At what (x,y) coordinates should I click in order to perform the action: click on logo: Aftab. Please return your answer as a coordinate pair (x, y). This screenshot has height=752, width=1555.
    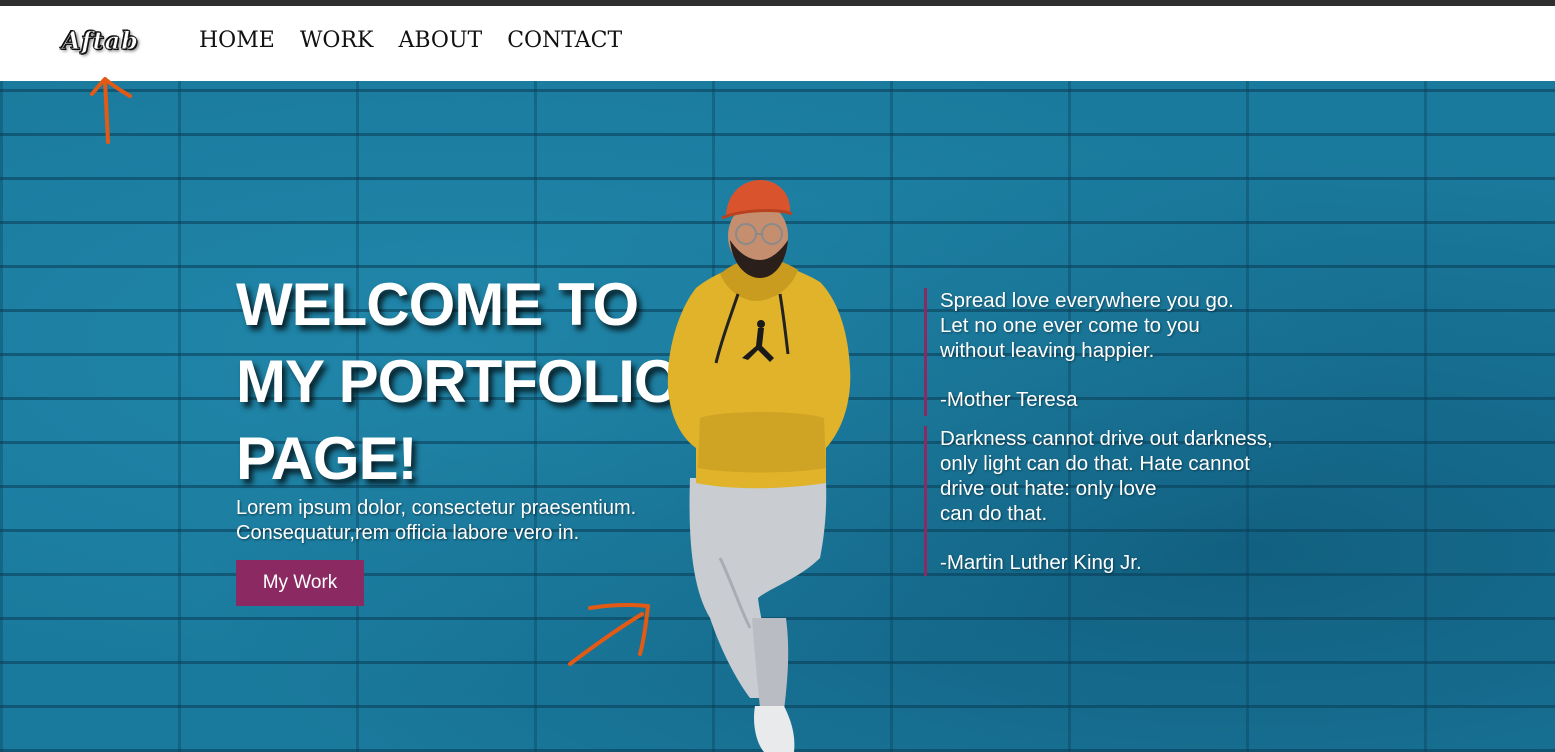
    Looking at the image, I should click on (102, 46).